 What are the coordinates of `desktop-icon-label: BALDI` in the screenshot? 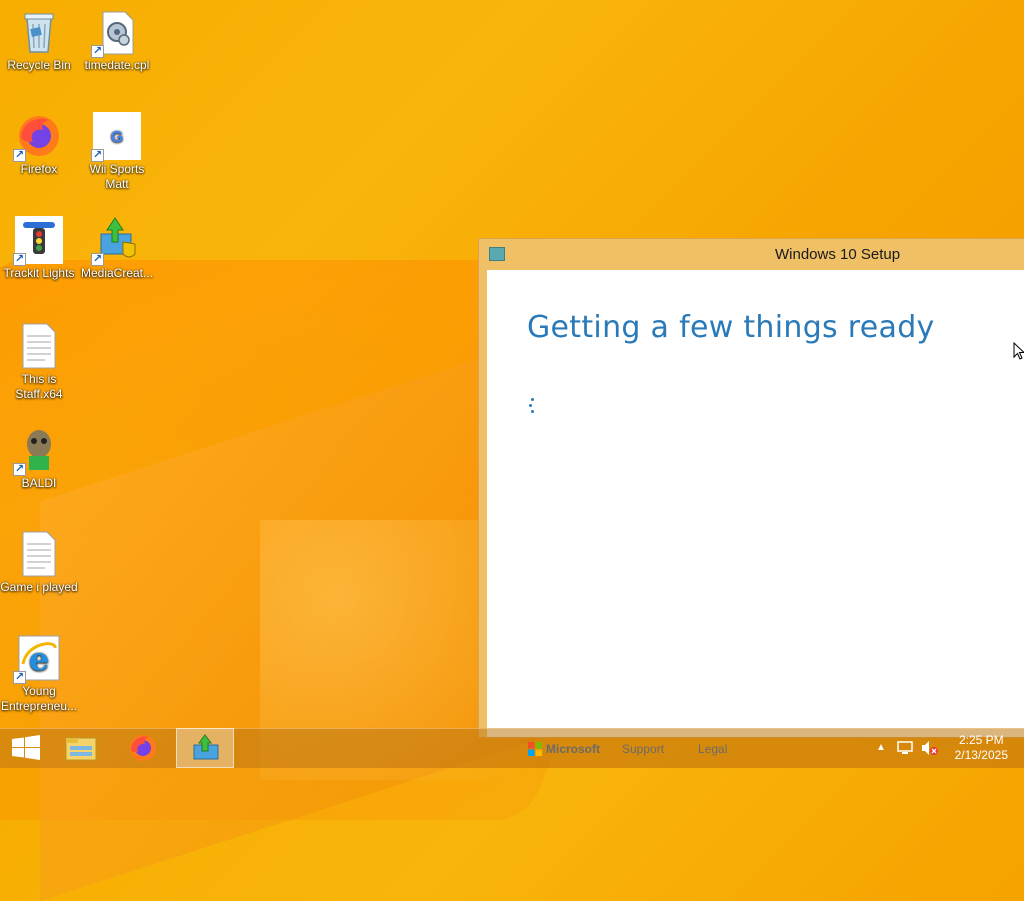 It's located at (39, 483).